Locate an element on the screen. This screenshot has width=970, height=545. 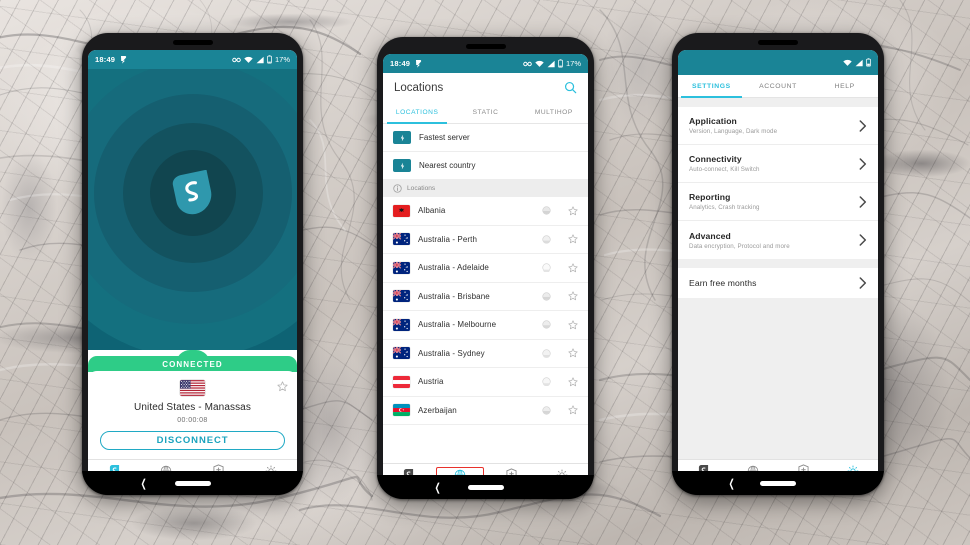
location-name: Albania is located at coordinates (432, 211).